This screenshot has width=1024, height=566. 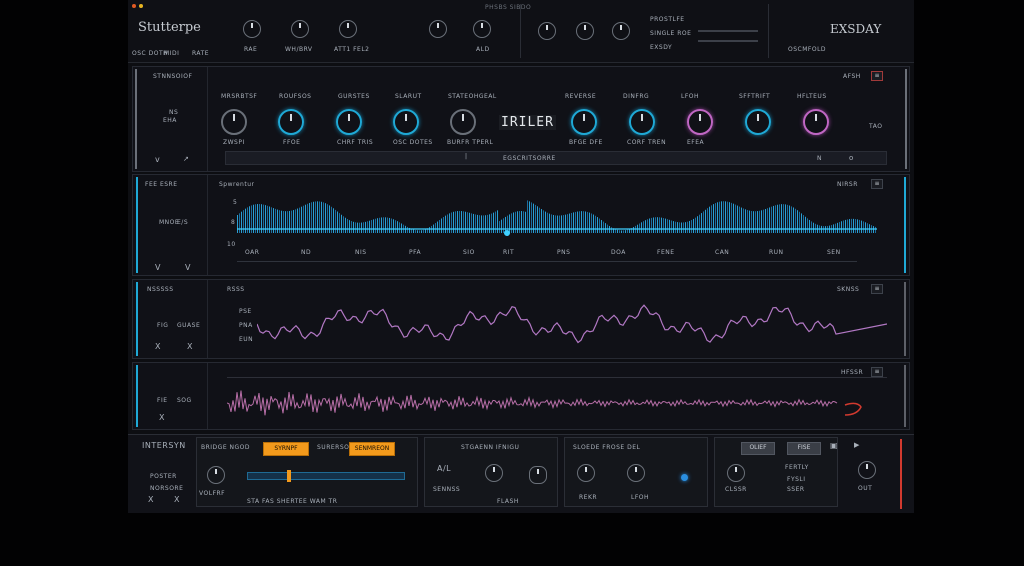 What do you see at coordinates (326, 476) in the screenshot?
I see `filter-slider-track` at bounding box center [326, 476].